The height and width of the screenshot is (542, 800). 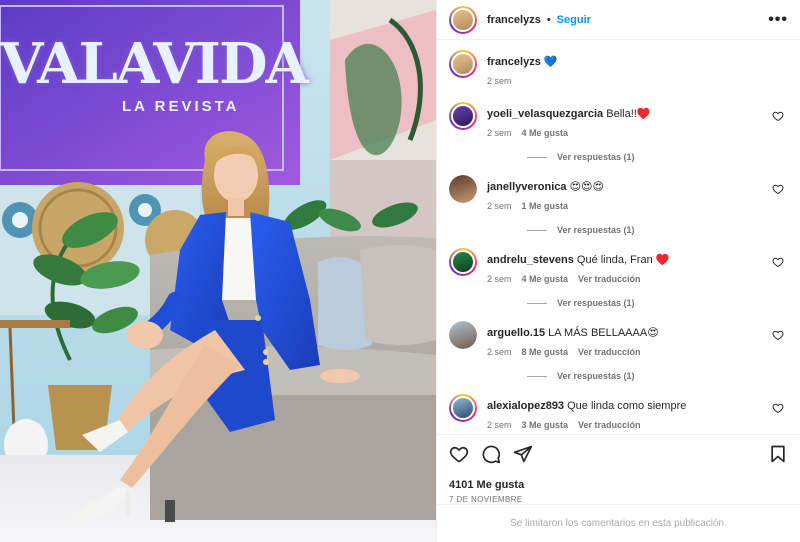 I want to click on comment-username: arguello.15, so click(x=516, y=333).